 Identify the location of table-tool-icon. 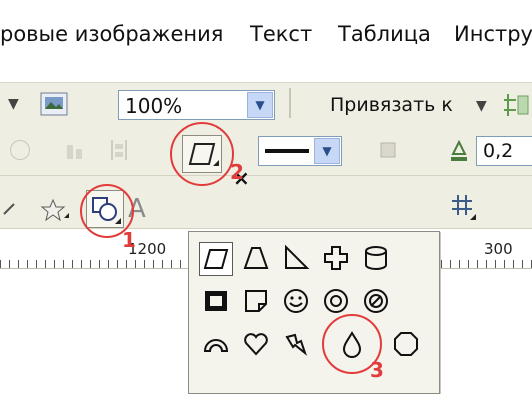
(463, 209).